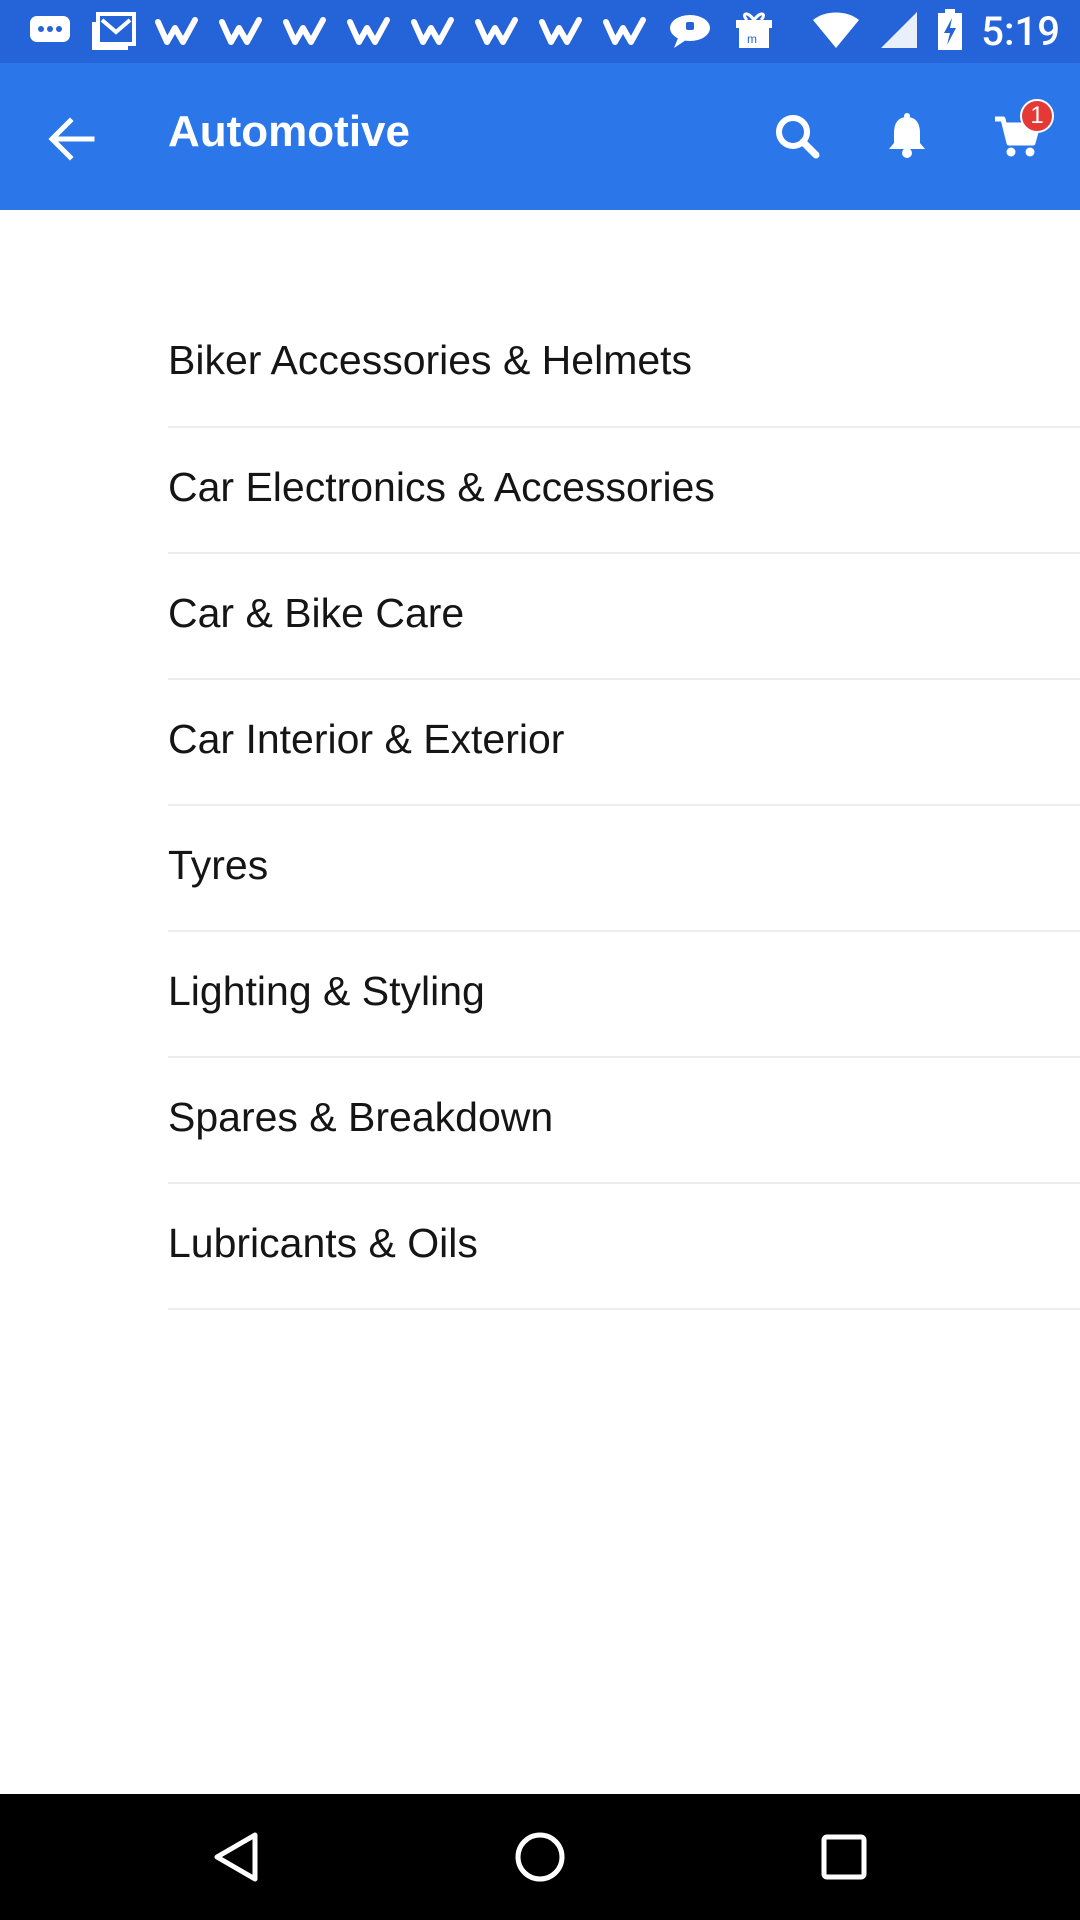  Describe the element at coordinates (1020, 31) in the screenshot. I see `clock: 5:19` at that location.